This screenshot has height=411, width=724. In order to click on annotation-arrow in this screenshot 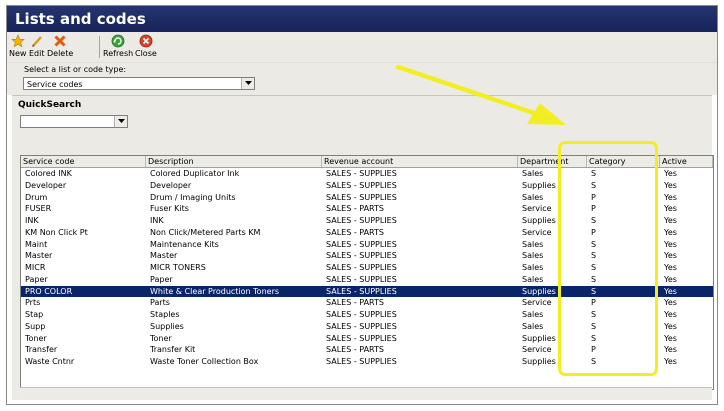, I will do `click(480, 94)`.